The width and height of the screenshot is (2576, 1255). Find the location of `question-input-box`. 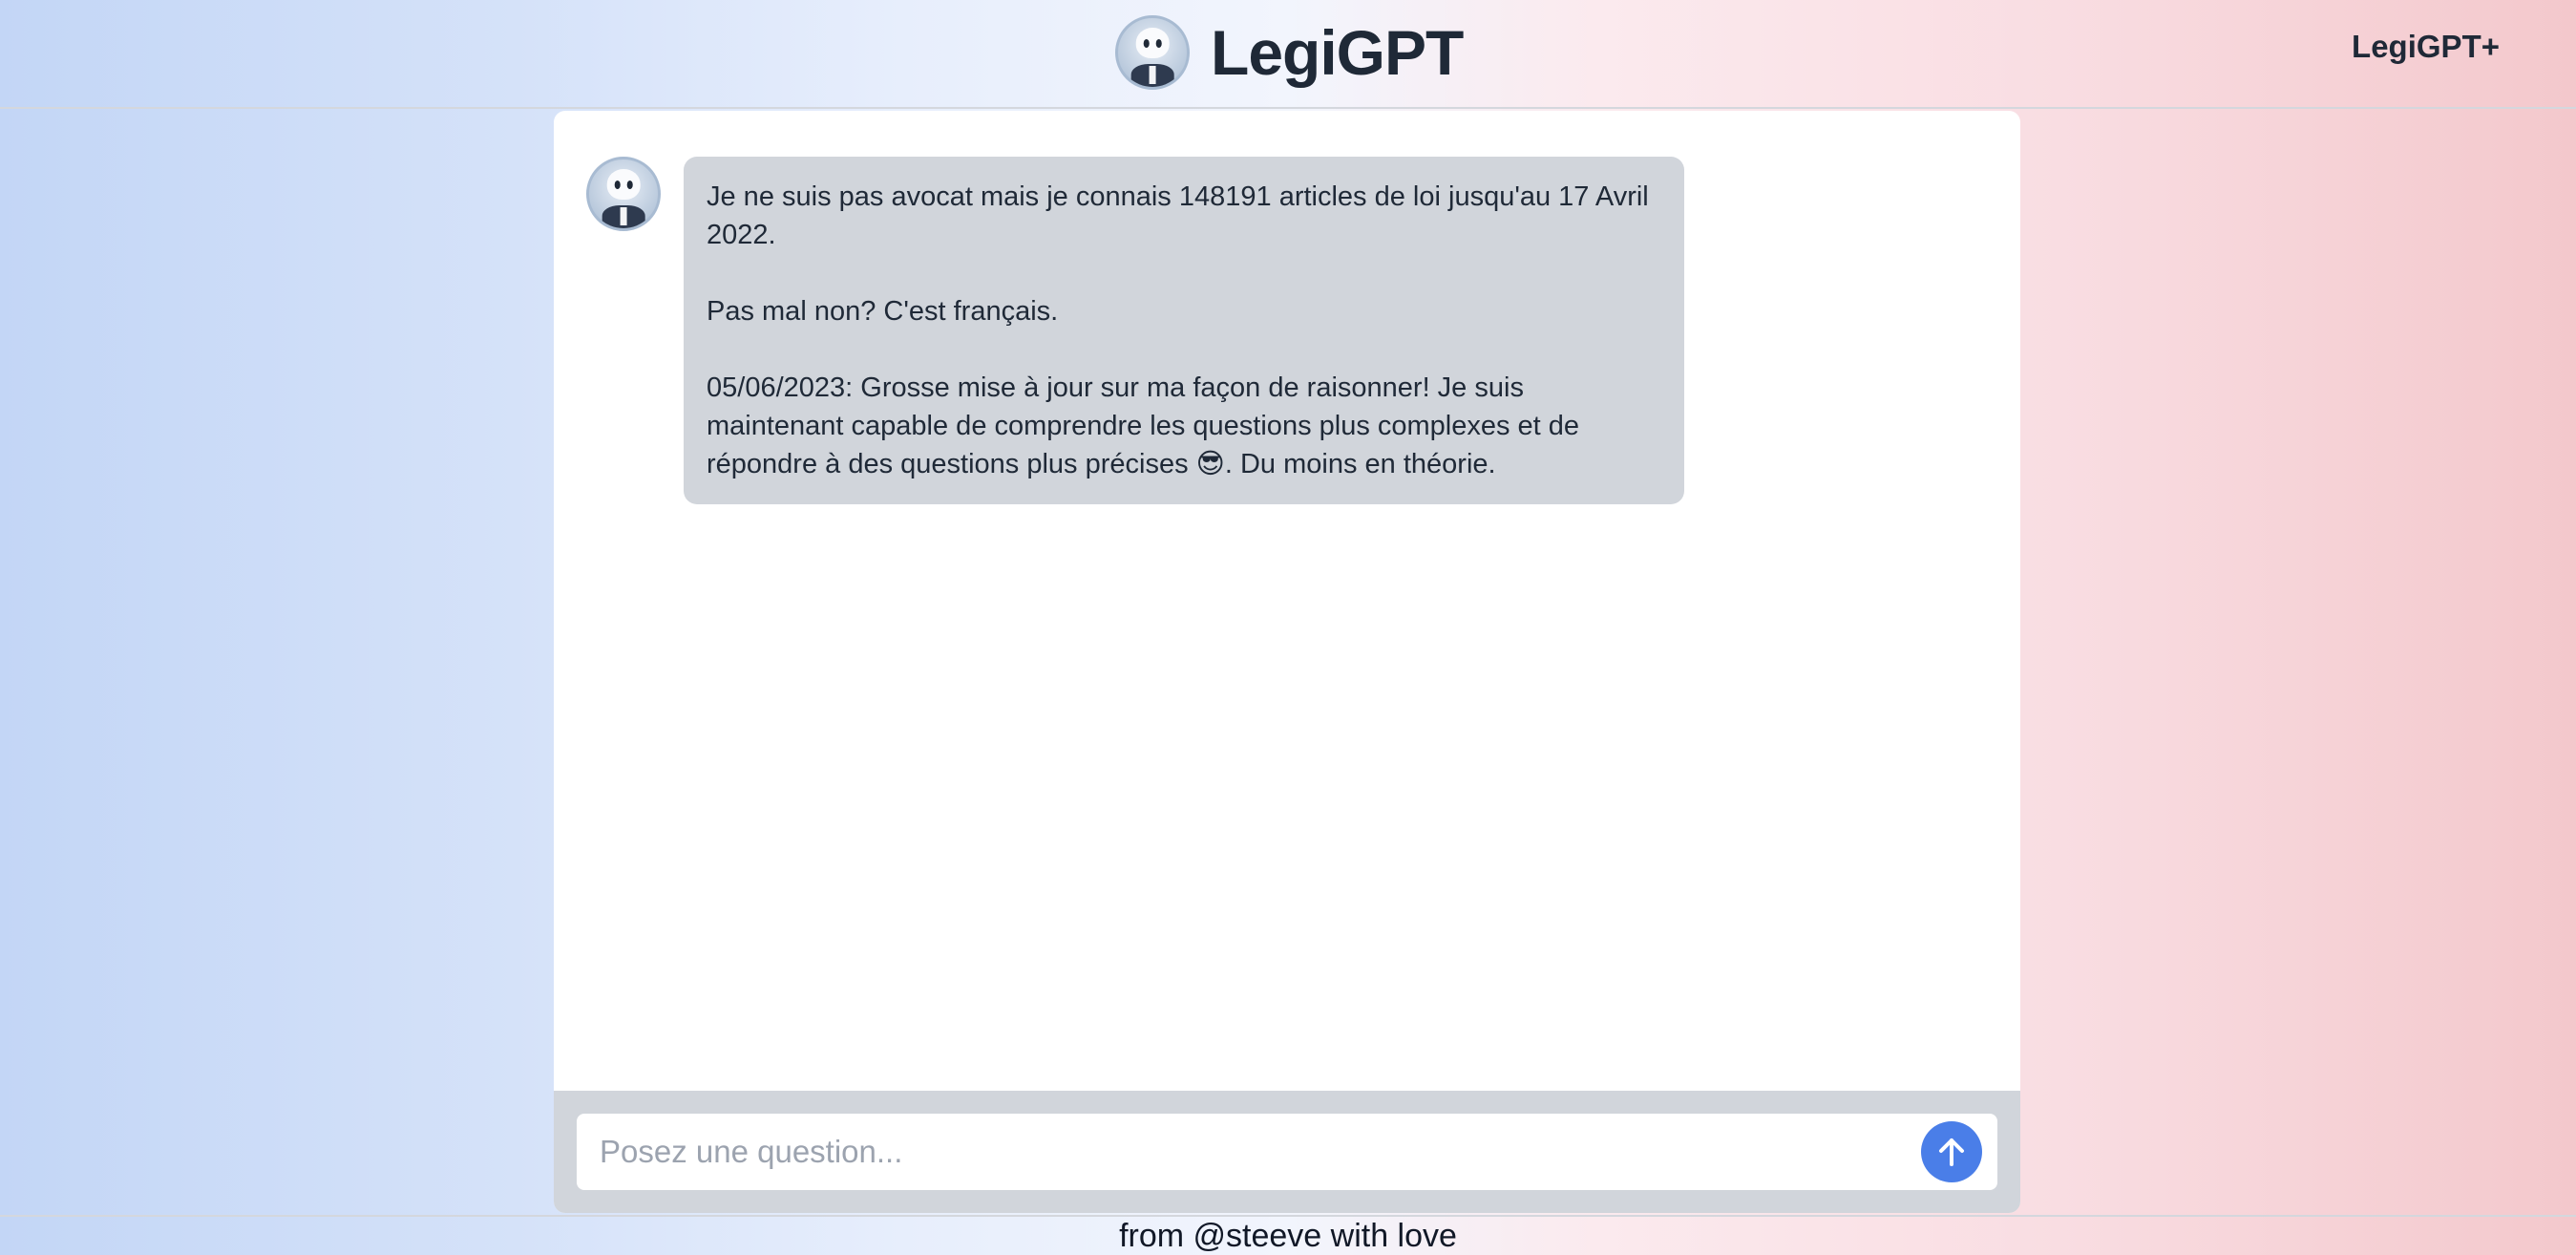

question-input-box is located at coordinates (1287, 1152).